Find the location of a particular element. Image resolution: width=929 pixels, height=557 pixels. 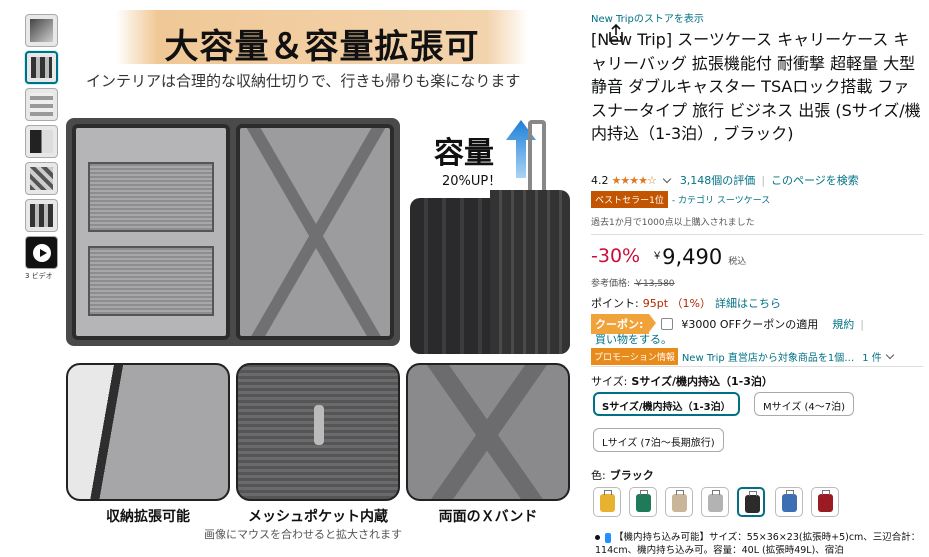

detail-x-band-image is located at coordinates (488, 432).